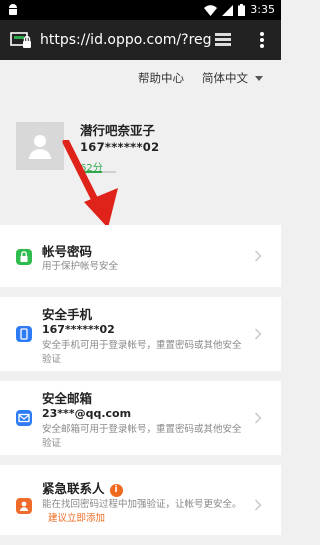 The image size is (320, 545). What do you see at coordinates (24, 334) in the screenshot?
I see `phone-icon` at bounding box center [24, 334].